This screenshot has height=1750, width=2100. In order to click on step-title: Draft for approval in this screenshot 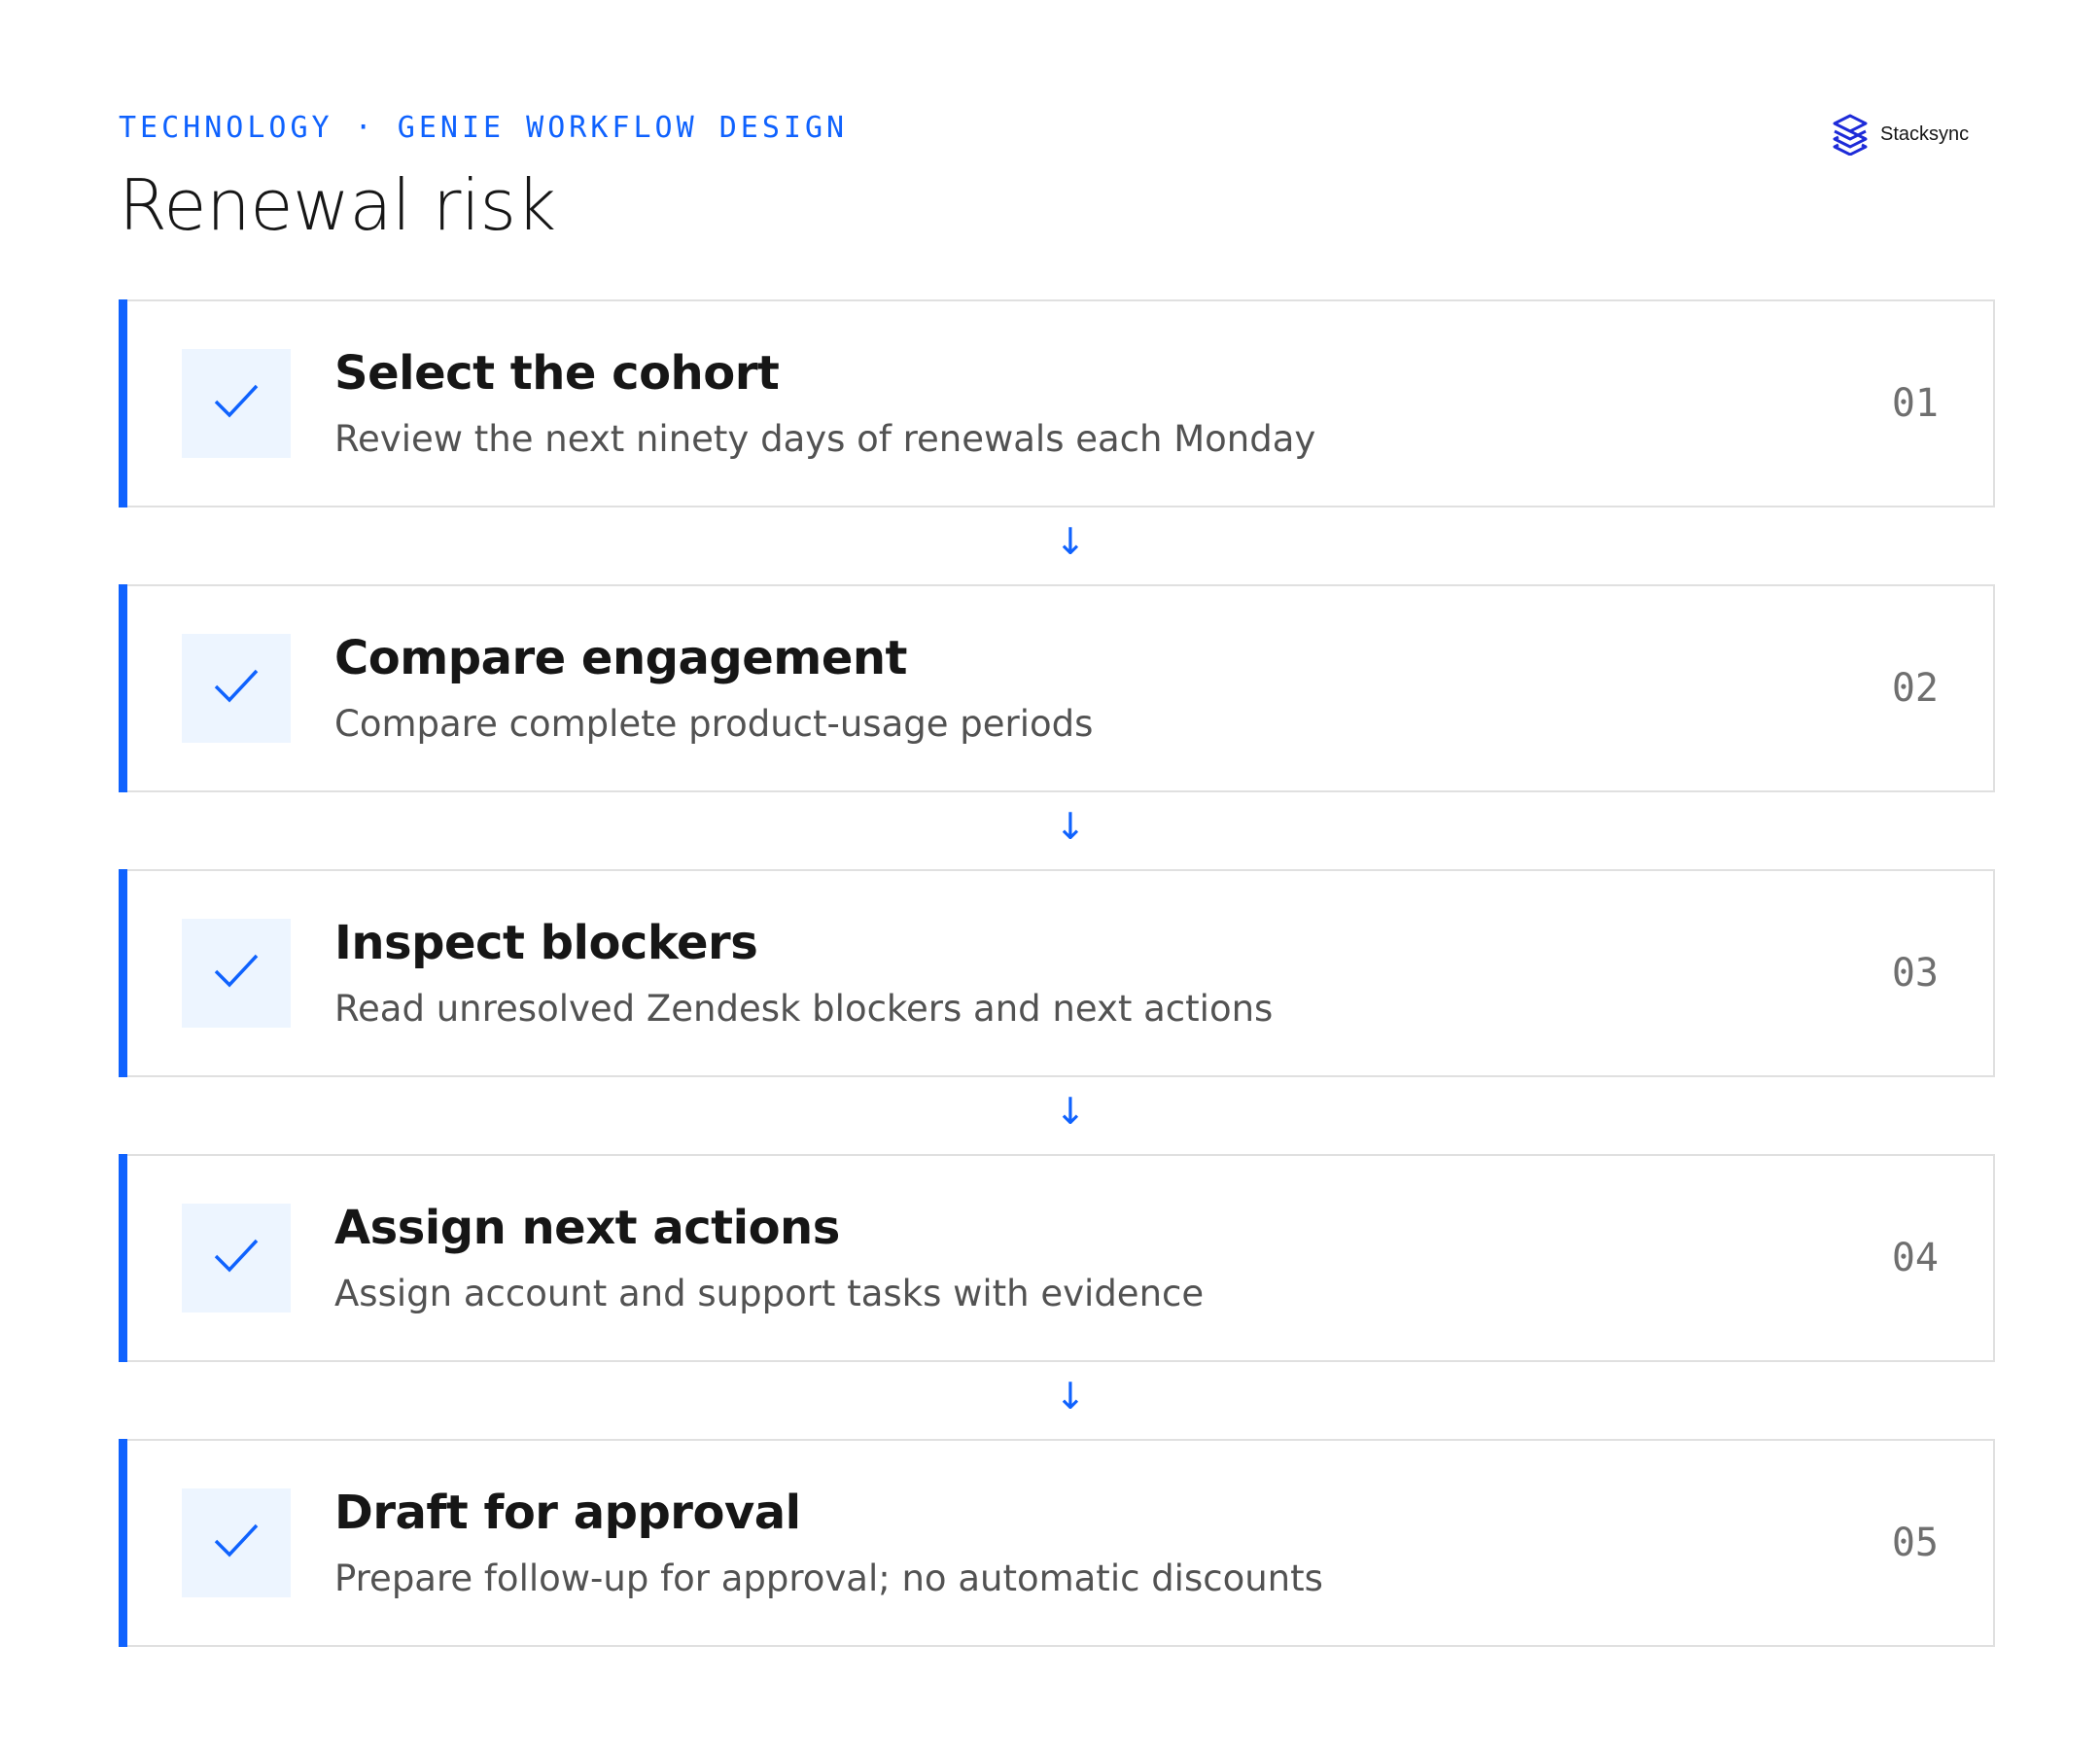, I will do `click(567, 1513)`.